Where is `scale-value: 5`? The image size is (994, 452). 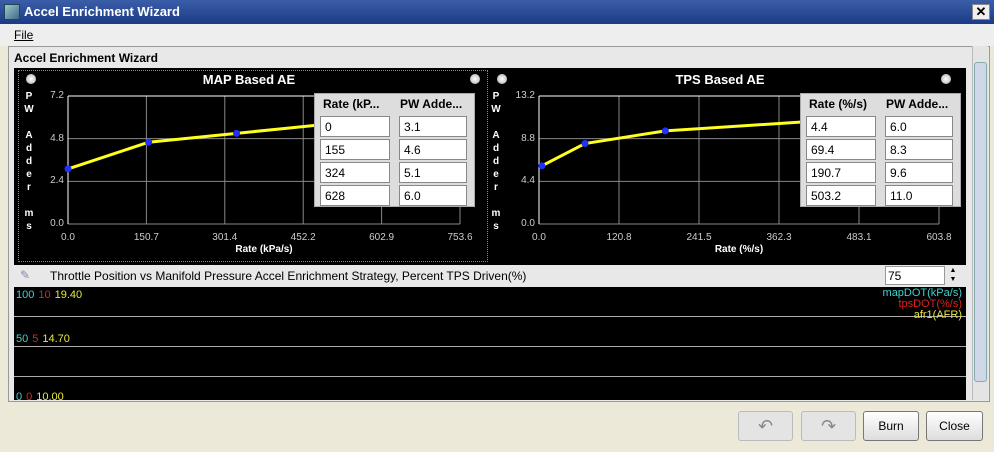
scale-value: 5 is located at coordinates (35, 339).